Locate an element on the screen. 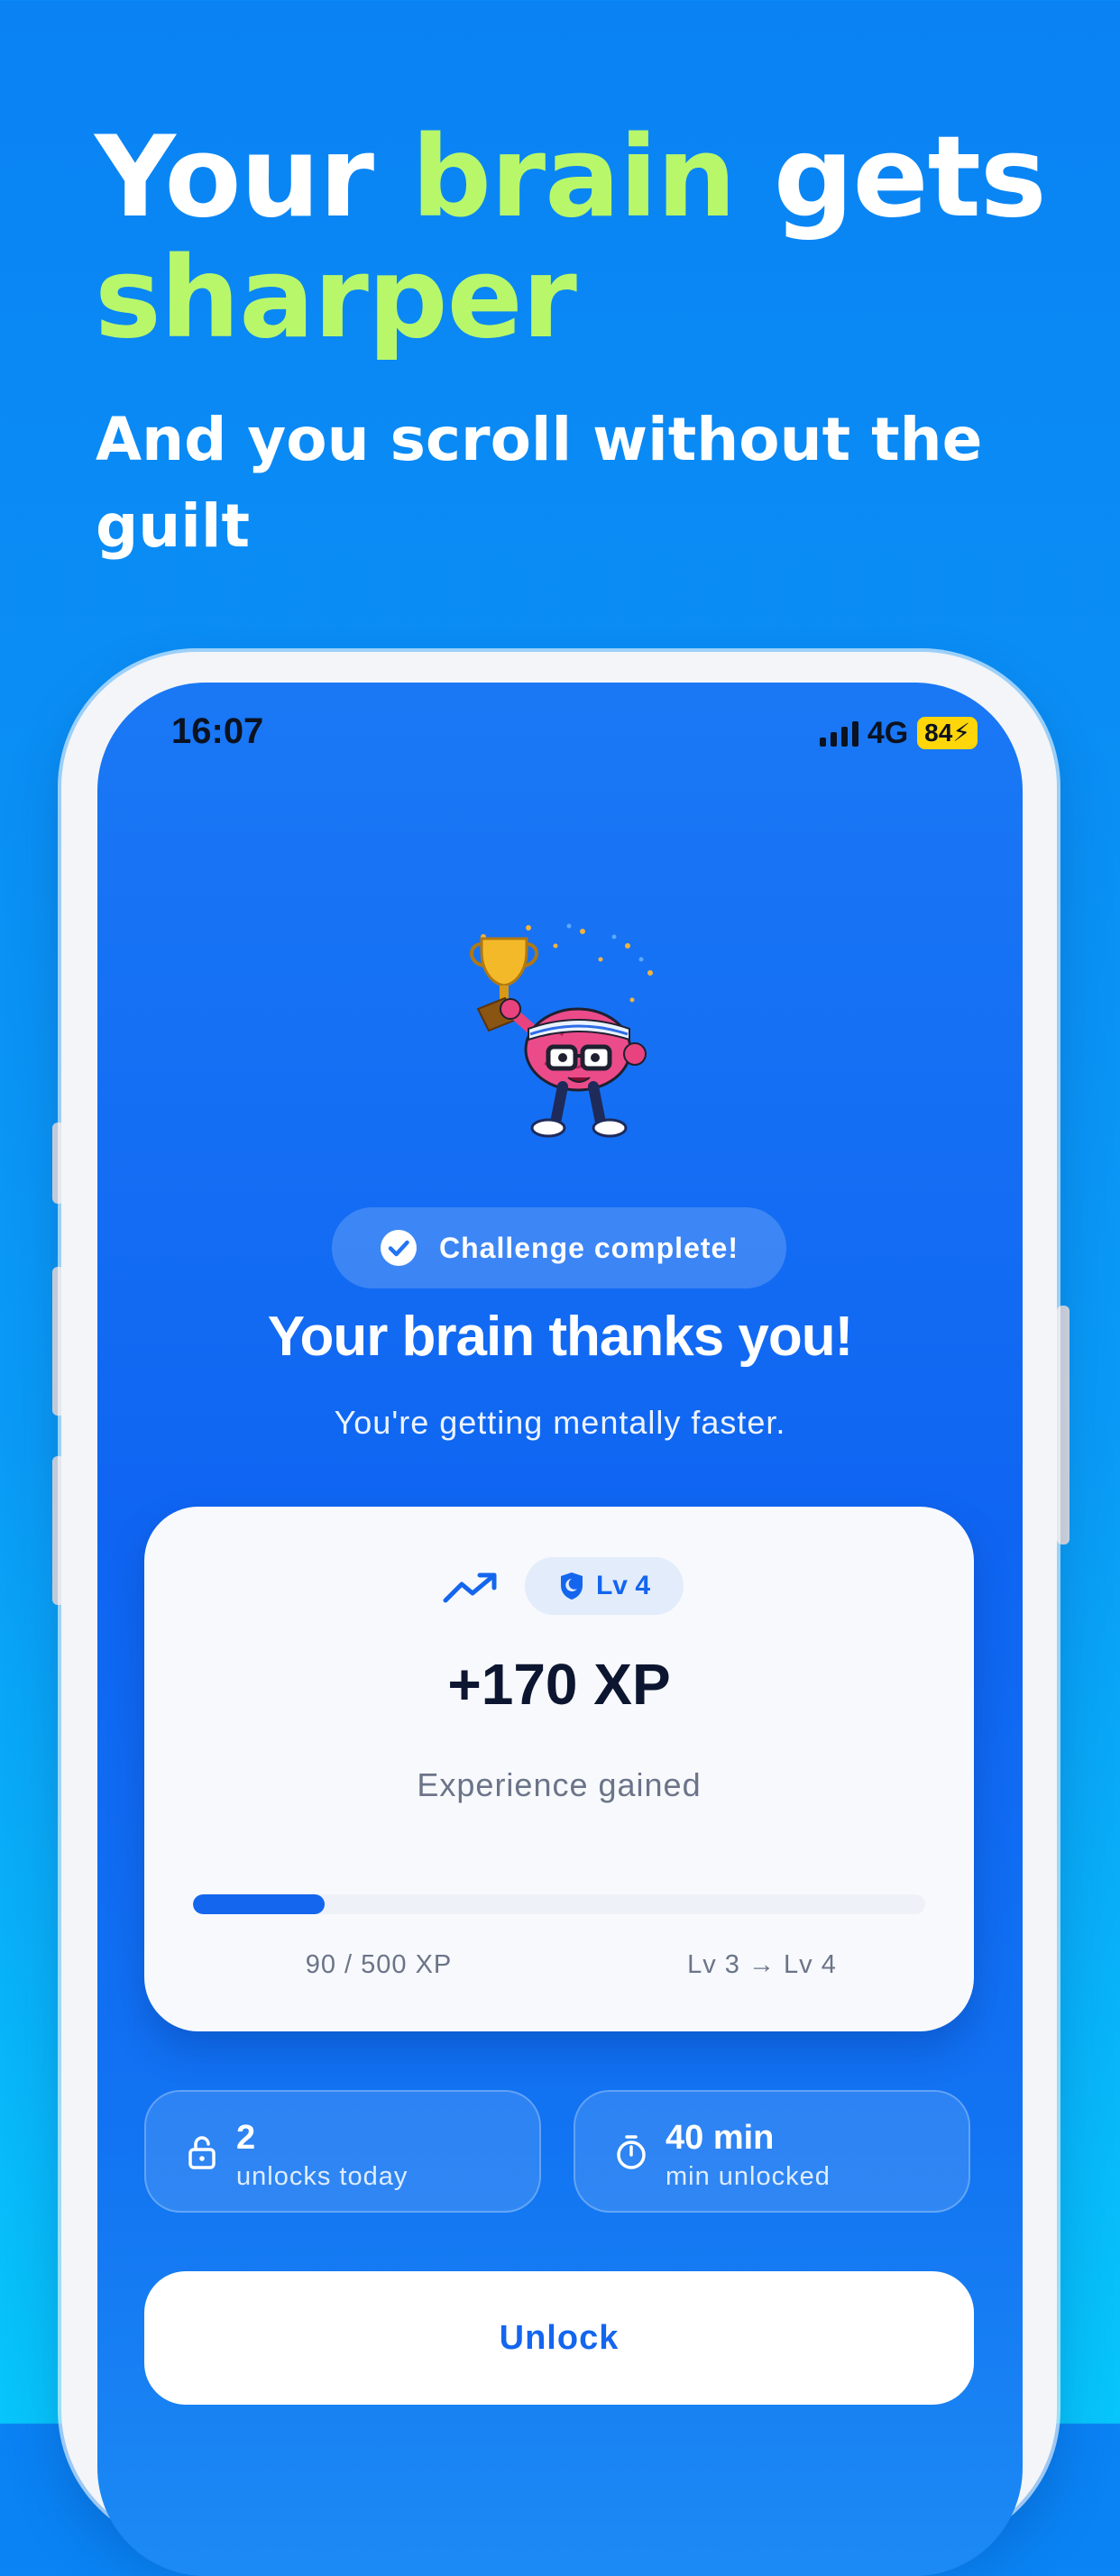 This screenshot has width=1120, height=2576. shield-icon is located at coordinates (572, 1586).